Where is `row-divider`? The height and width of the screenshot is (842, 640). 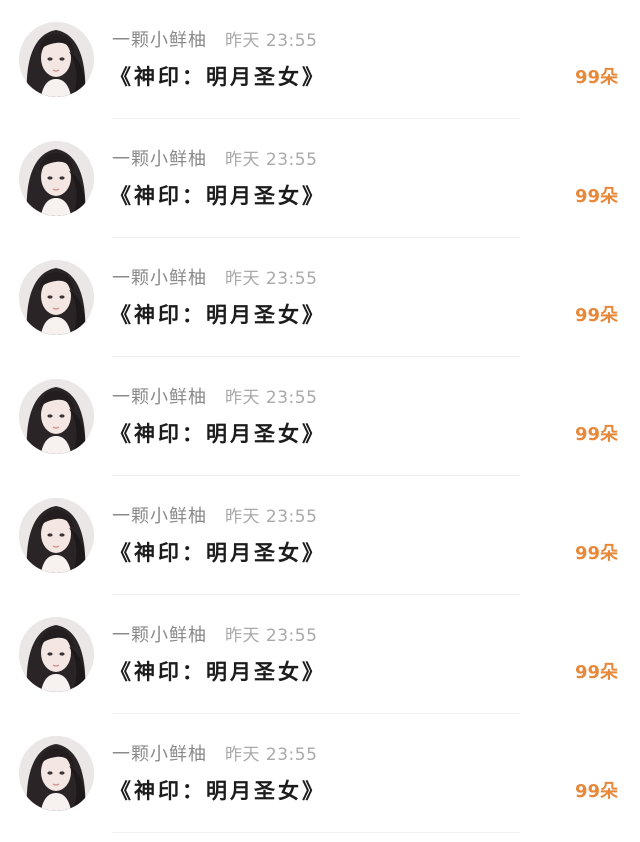
row-divider is located at coordinates (316, 832).